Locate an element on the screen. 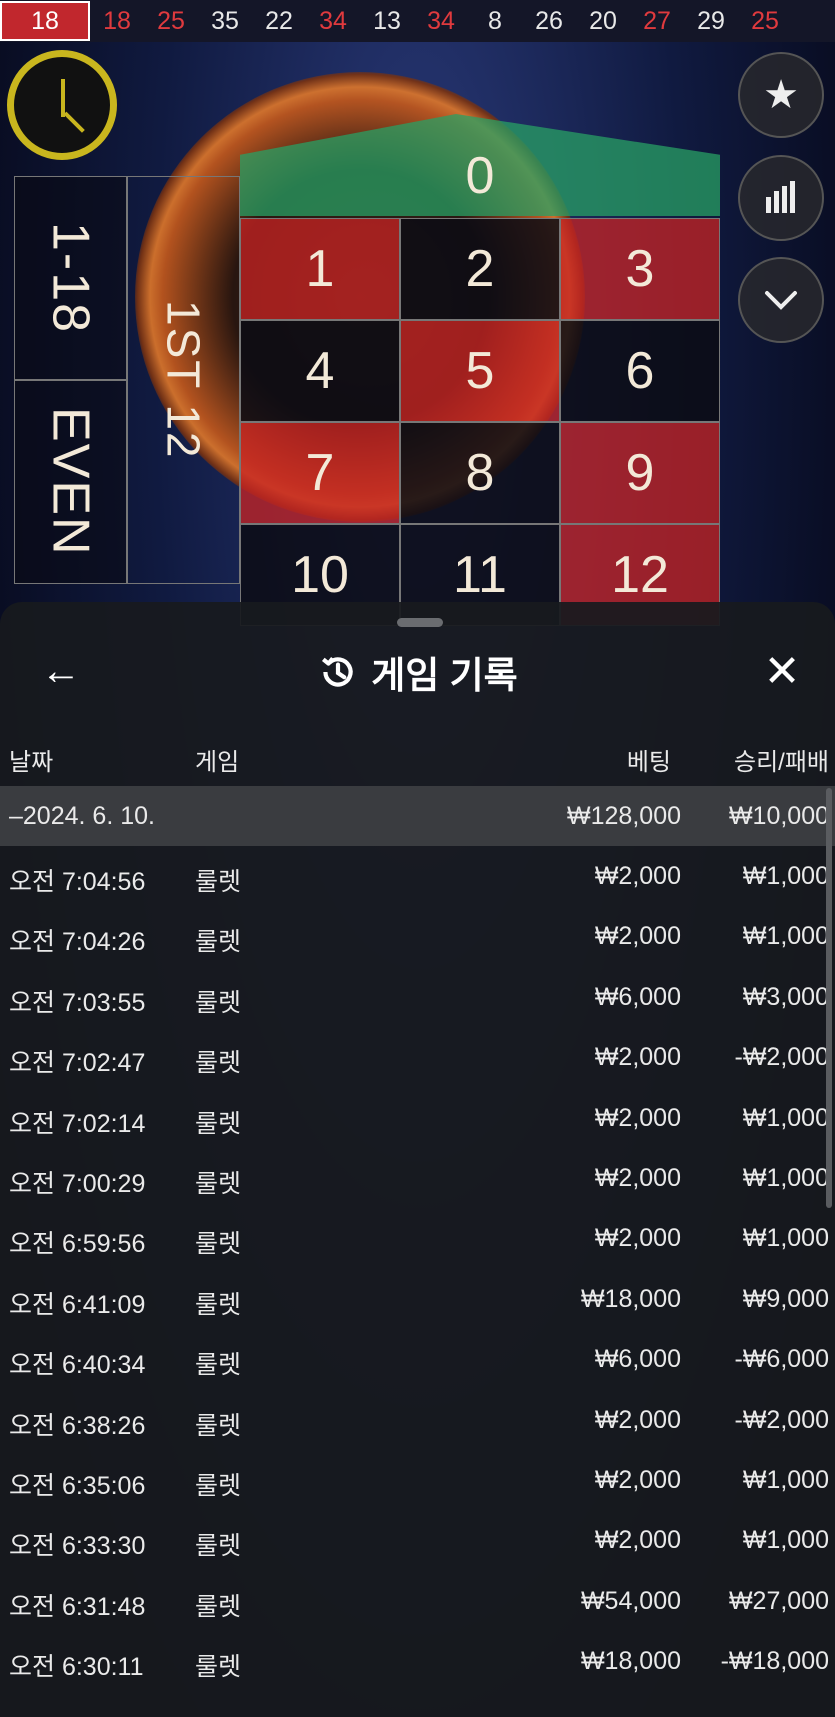 The width and height of the screenshot is (835, 1717). summary-row: –2024. 6. 10. ₩128,000 ₩10,000 is located at coordinates (417, 816).